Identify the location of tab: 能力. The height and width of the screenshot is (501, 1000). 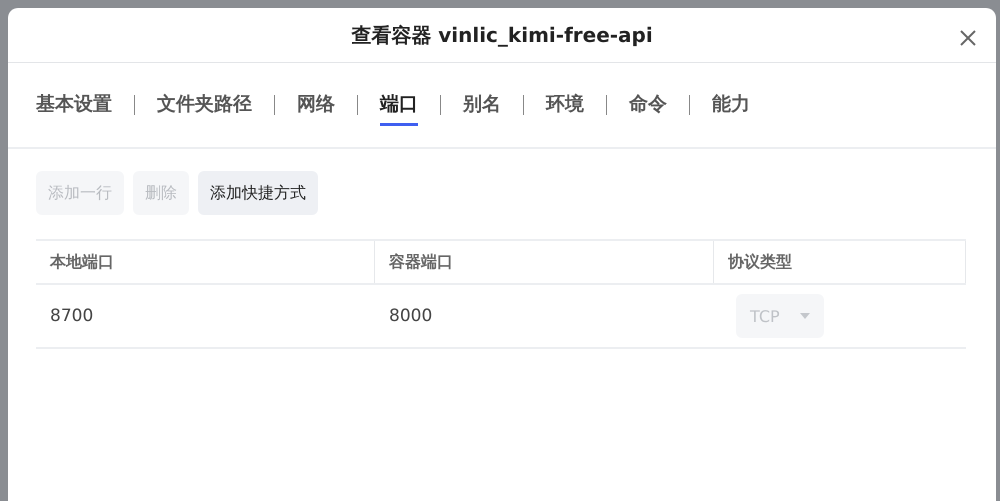
(731, 105).